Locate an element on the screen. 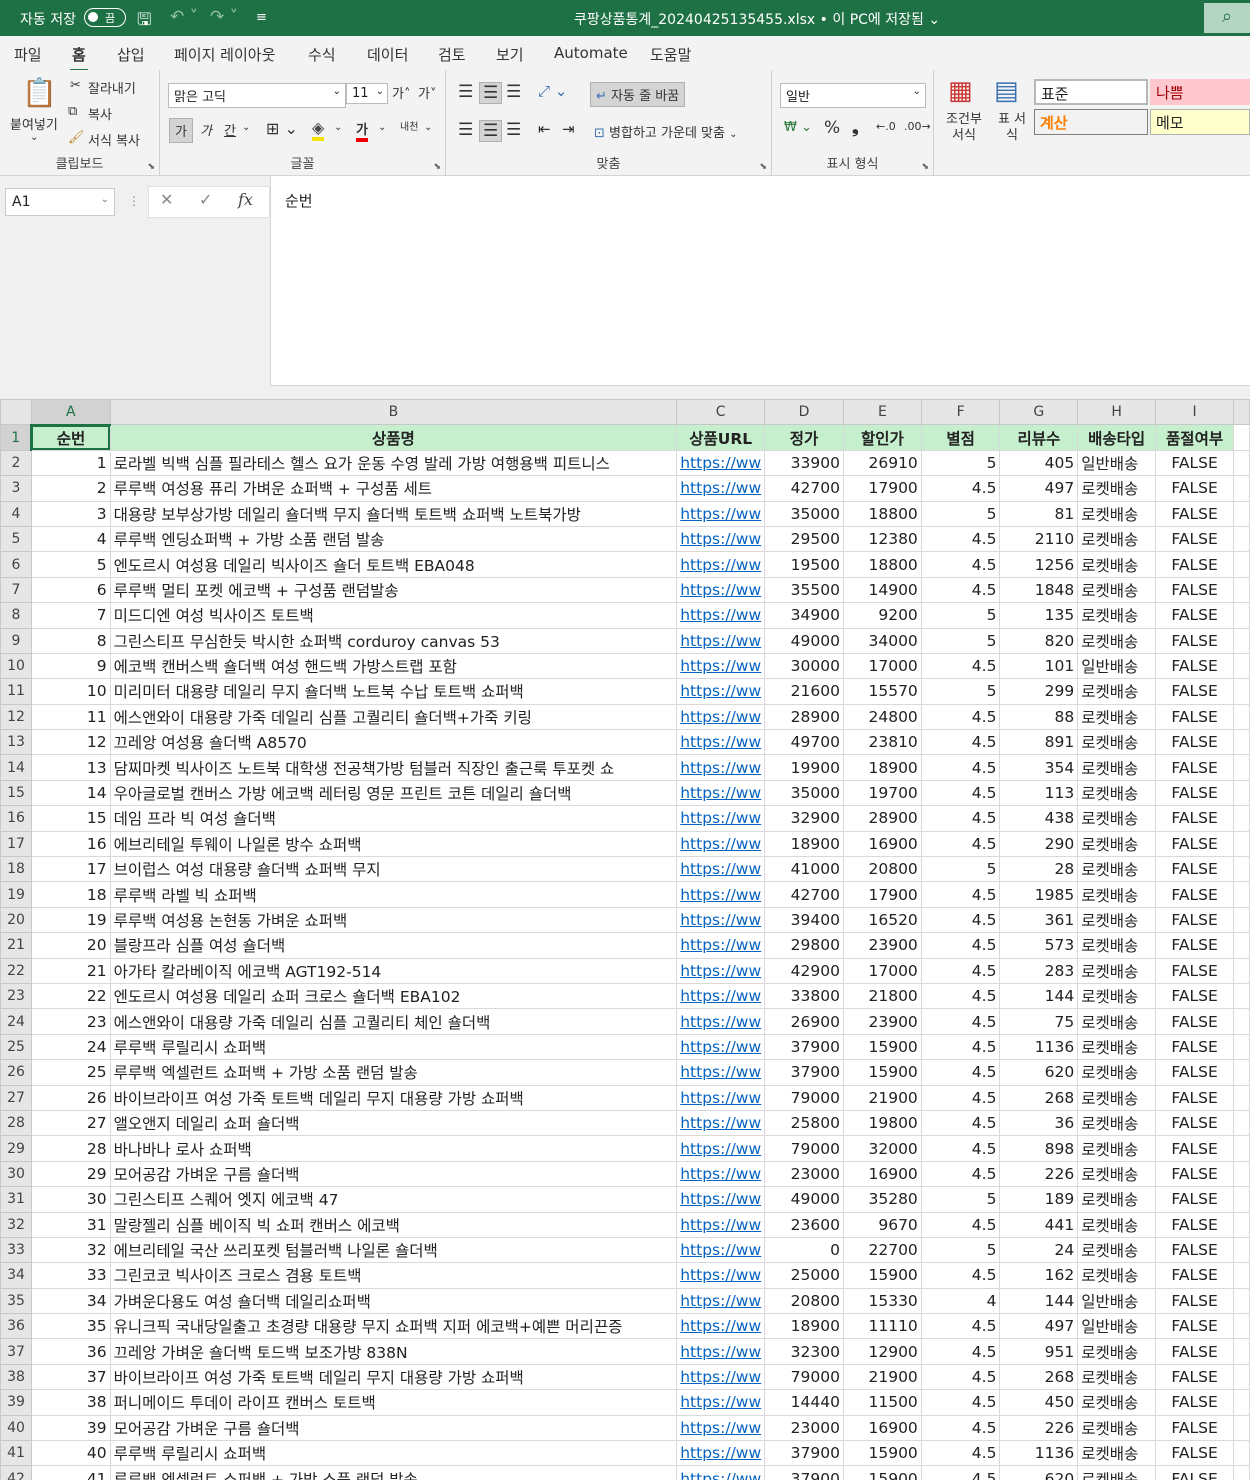  cell-review-count: 450 is located at coordinates (1039, 1402).